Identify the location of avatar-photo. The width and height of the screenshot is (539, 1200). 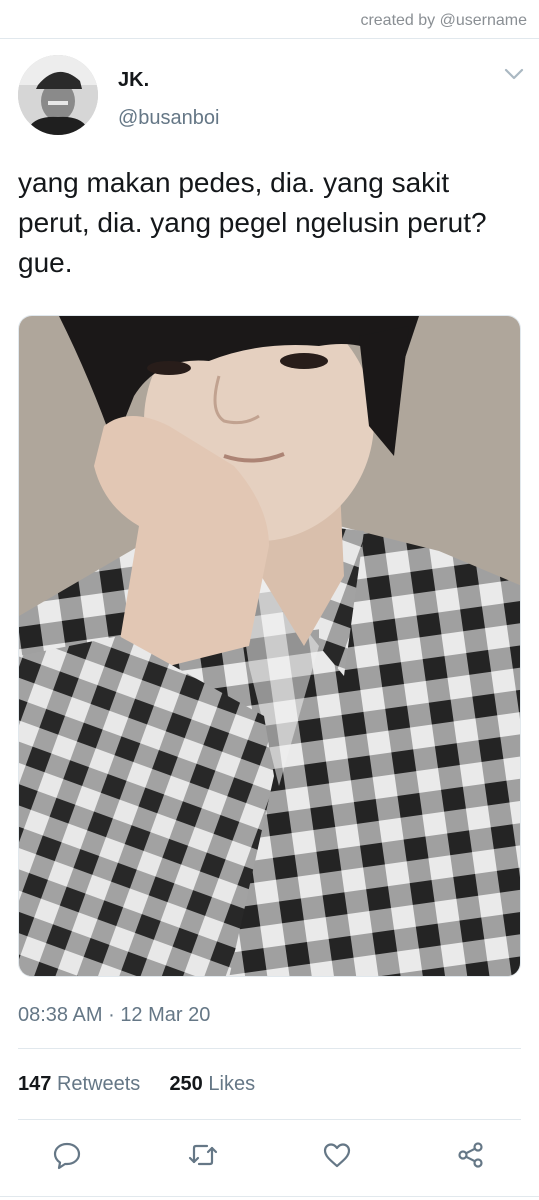
(58, 95).